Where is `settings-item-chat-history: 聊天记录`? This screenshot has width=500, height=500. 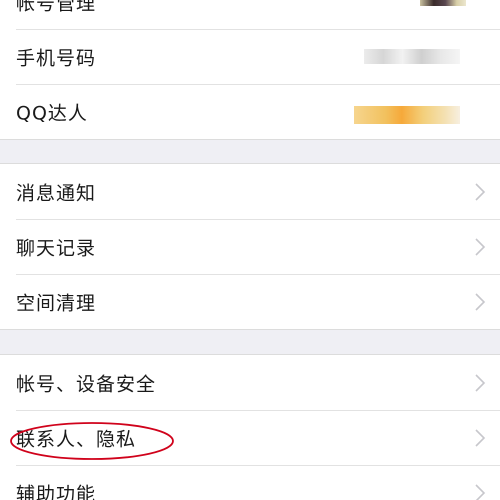 settings-item-chat-history: 聊天记录 is located at coordinates (250, 246).